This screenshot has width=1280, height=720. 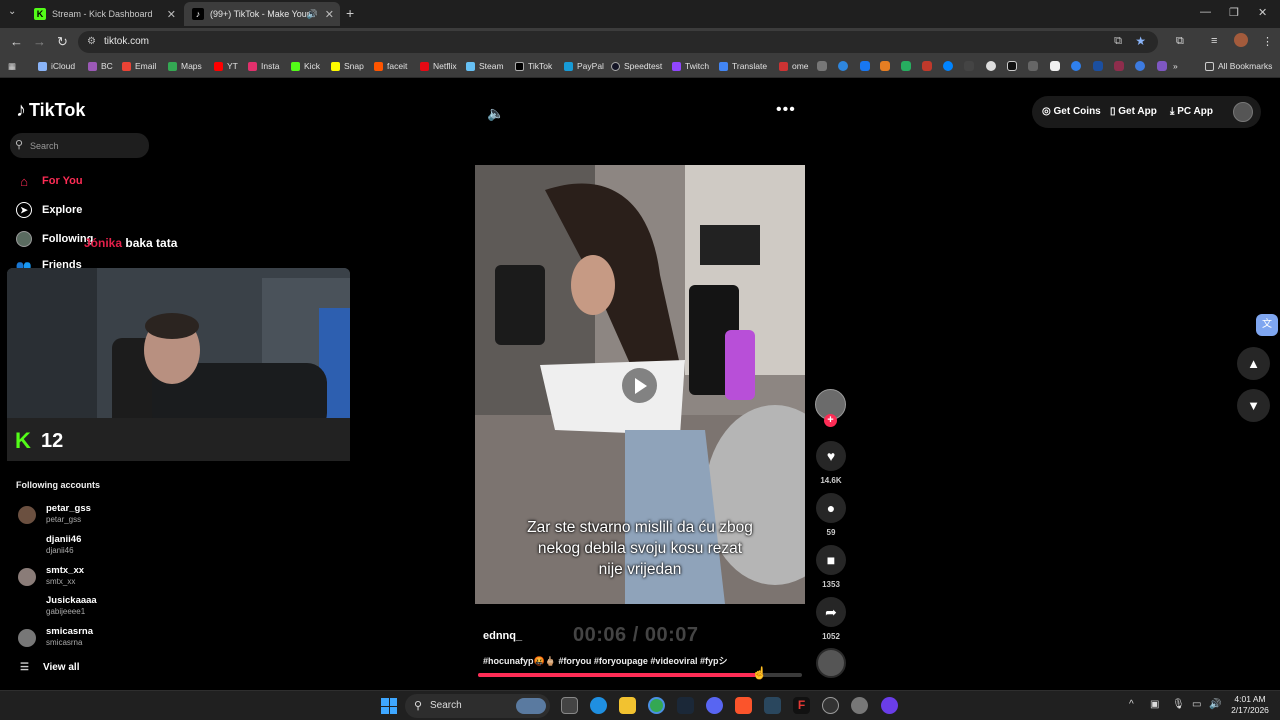 I want to click on microphone-icon: 🎙, so click(x=1178, y=704).